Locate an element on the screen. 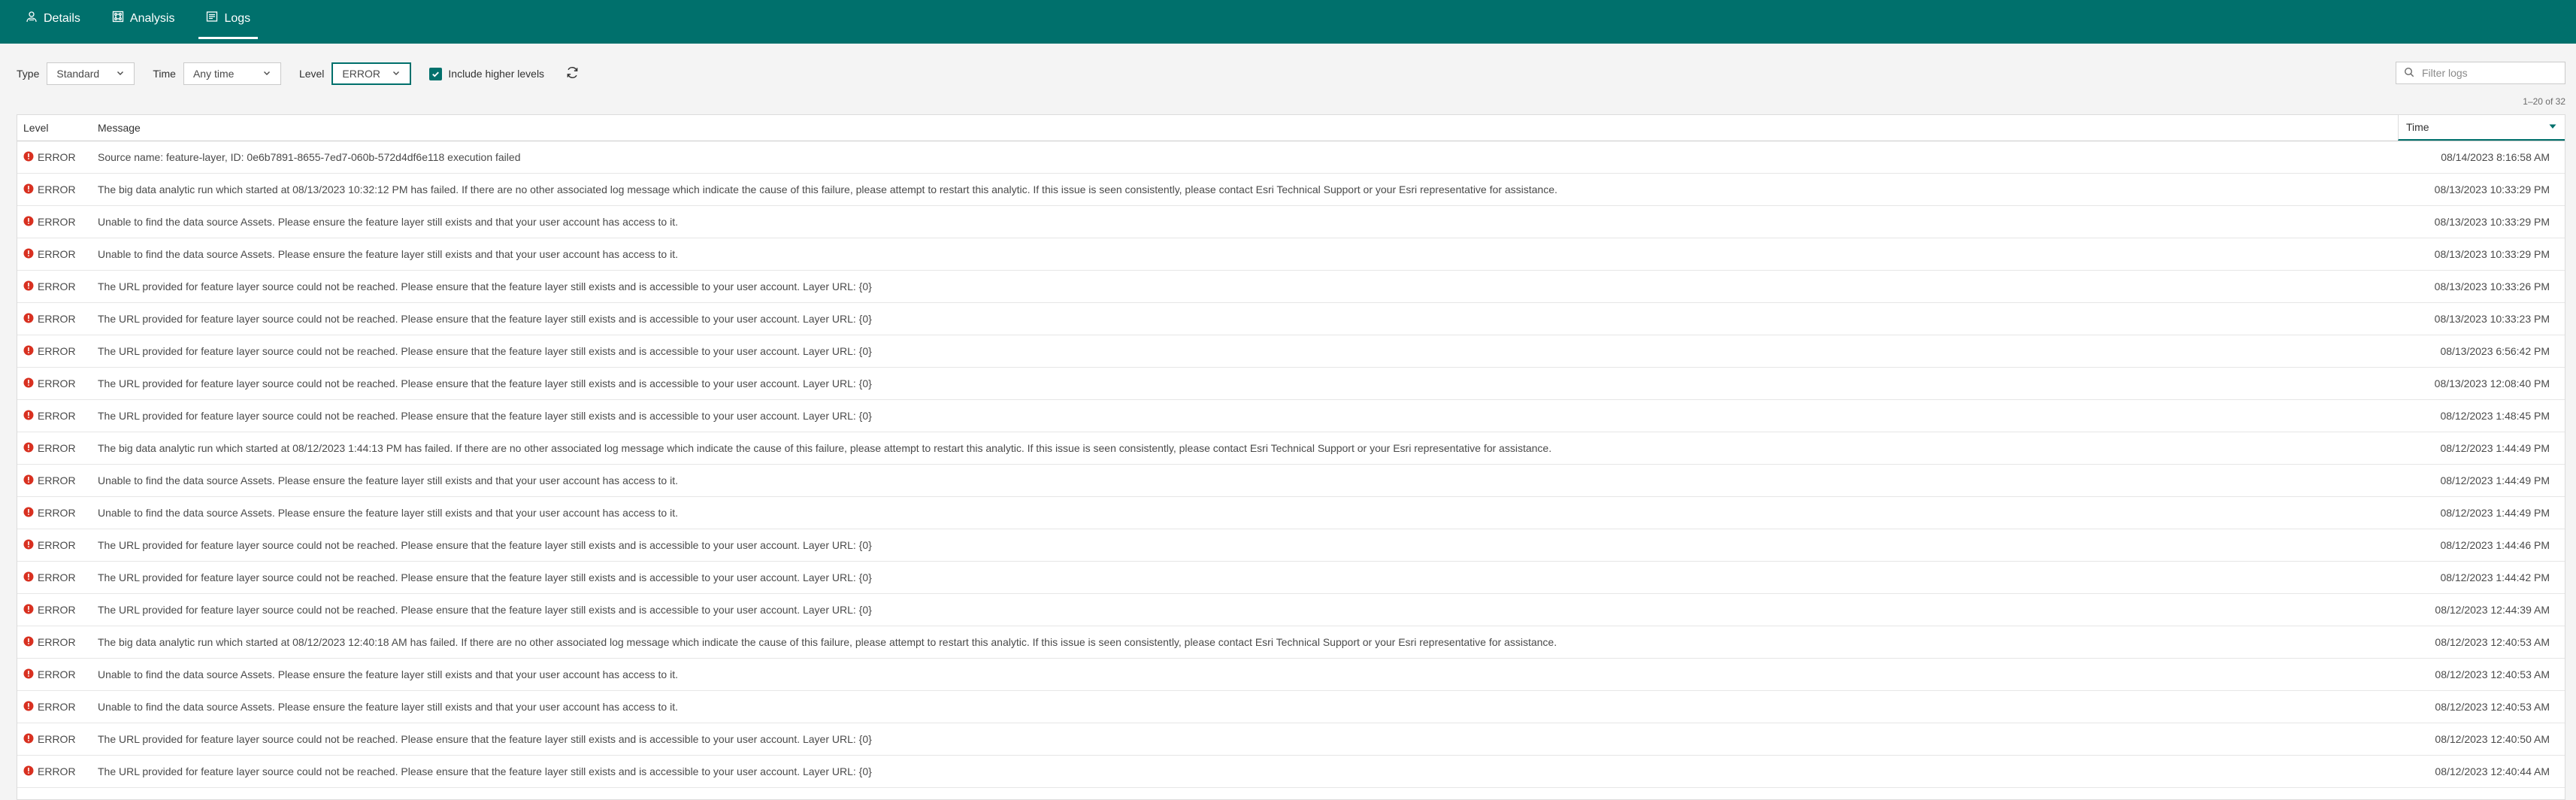  tab-logs: Logs is located at coordinates (228, 19).